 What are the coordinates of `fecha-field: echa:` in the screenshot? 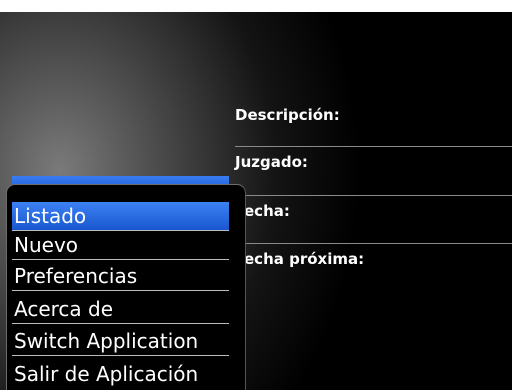 It's located at (373, 211).